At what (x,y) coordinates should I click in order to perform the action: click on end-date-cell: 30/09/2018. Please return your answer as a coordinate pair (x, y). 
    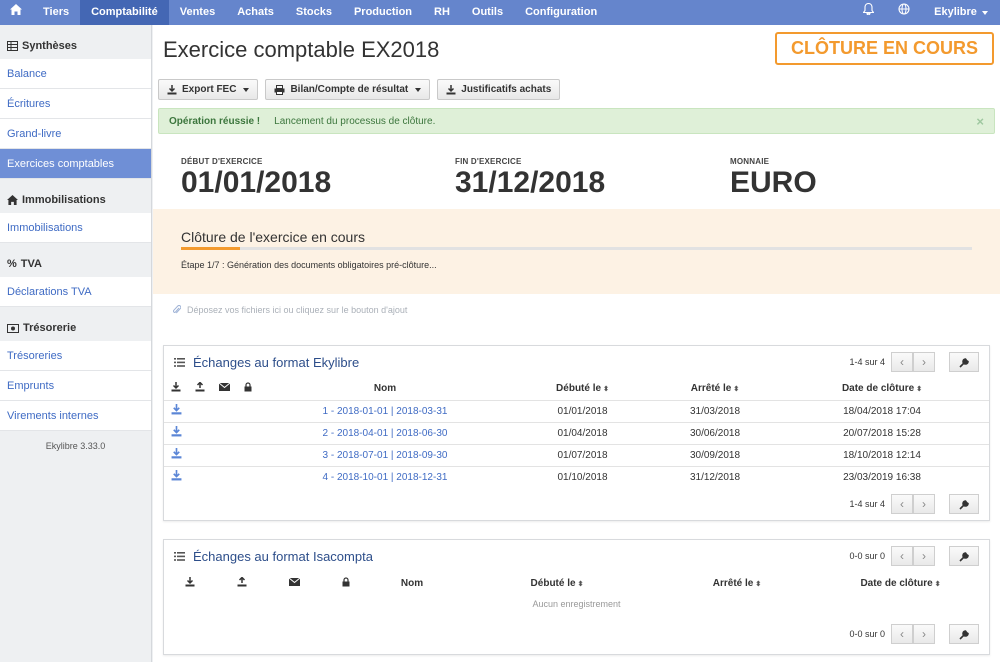
    Looking at the image, I should click on (715, 454).